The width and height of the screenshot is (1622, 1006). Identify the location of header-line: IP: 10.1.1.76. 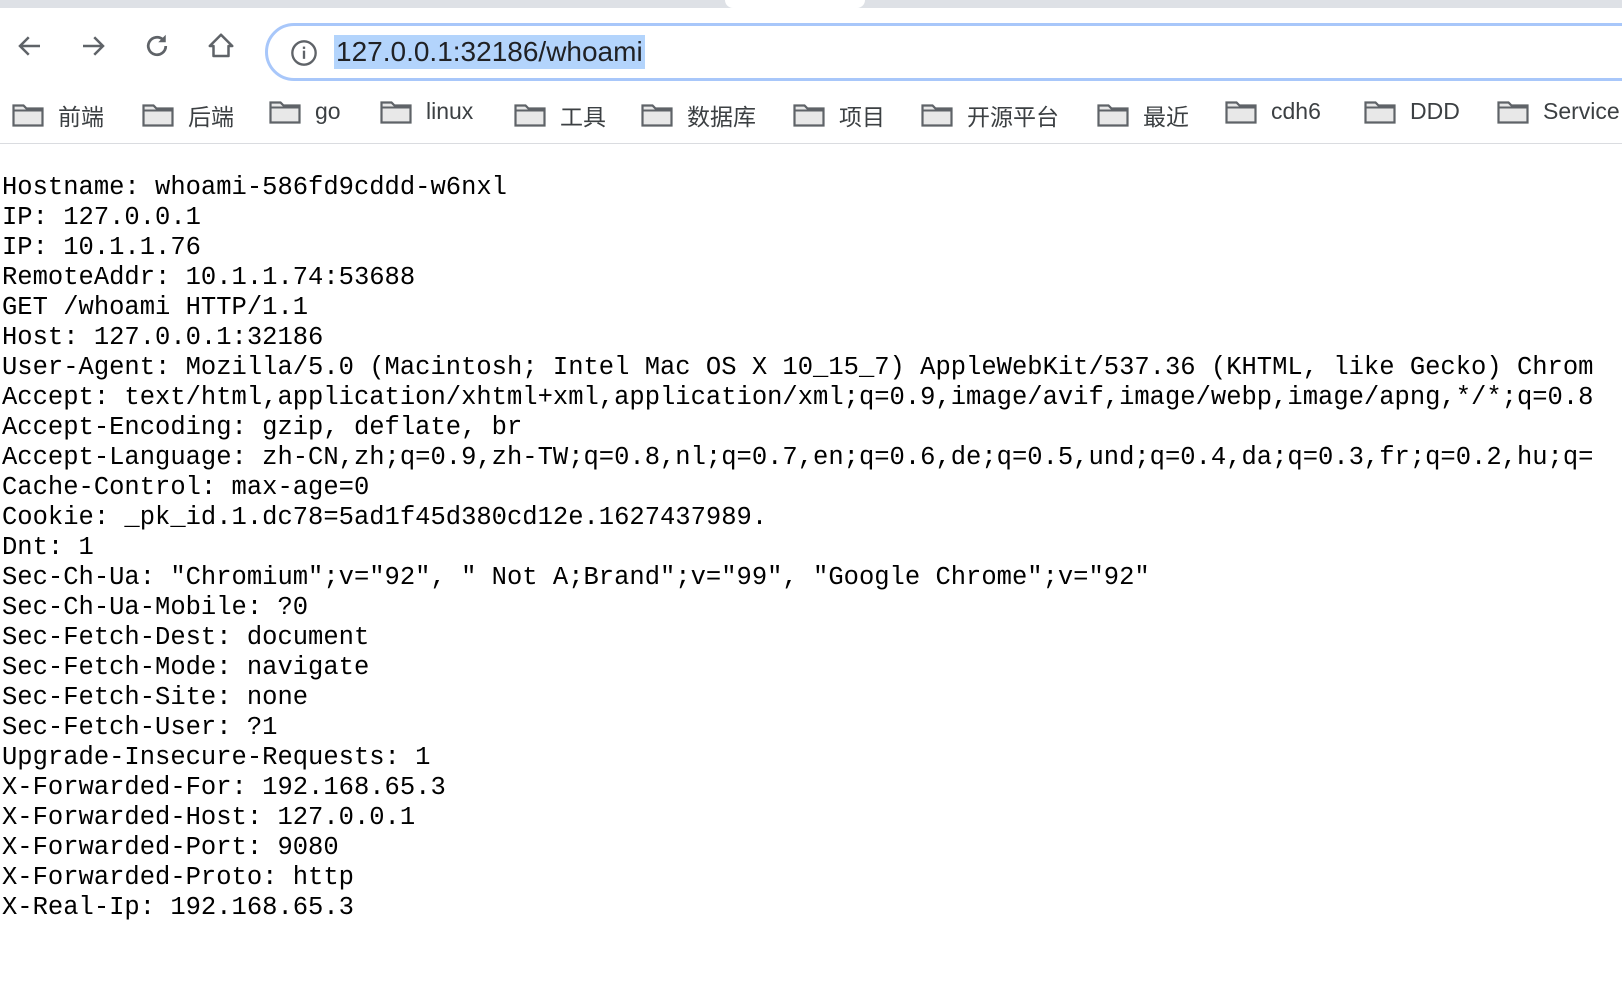
(101, 247).